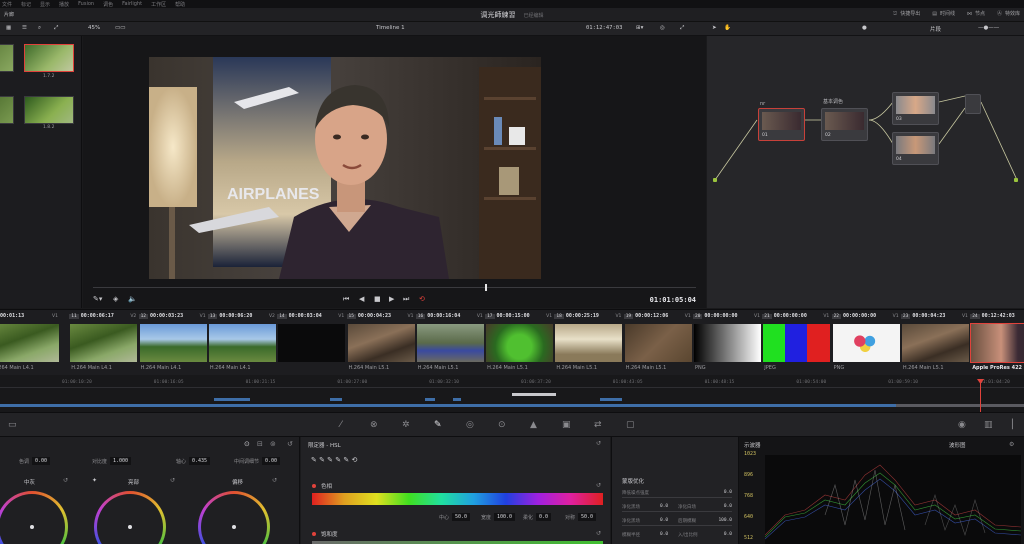 Image resolution: width=1024 pixels, height=544 pixels. Describe the element at coordinates (112, 461) in the screenshot. I see `param-contrast: 对比度 1.000` at that location.